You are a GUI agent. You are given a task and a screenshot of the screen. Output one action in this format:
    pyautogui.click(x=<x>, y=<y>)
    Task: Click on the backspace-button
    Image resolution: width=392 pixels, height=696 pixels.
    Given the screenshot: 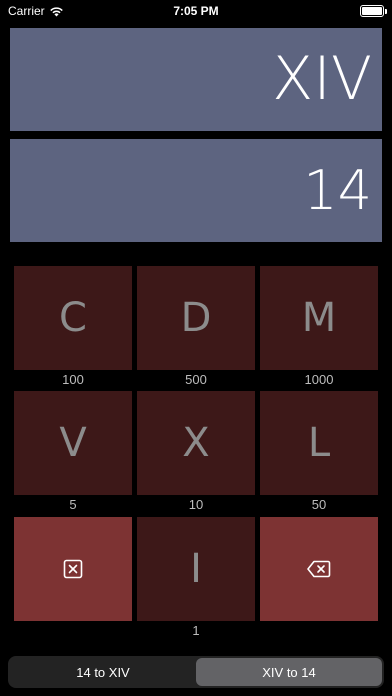 What is the action you would take?
    pyautogui.click(x=319, y=569)
    